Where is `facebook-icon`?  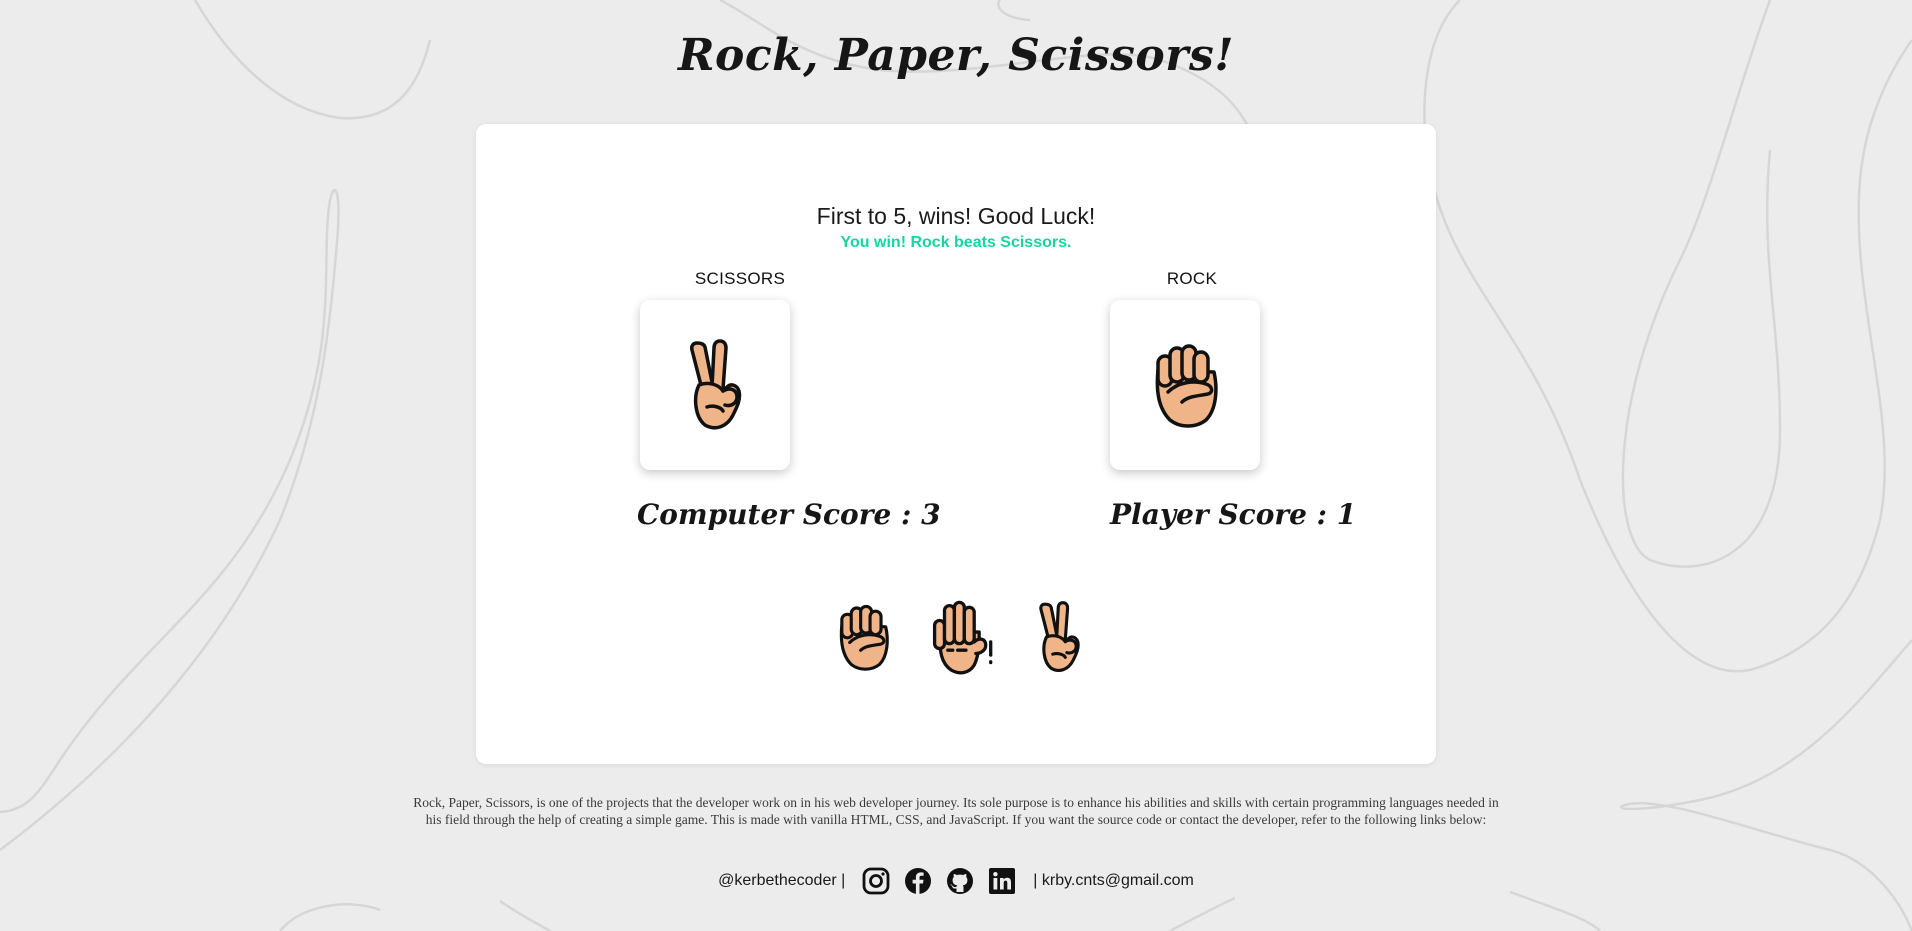 facebook-icon is located at coordinates (918, 881).